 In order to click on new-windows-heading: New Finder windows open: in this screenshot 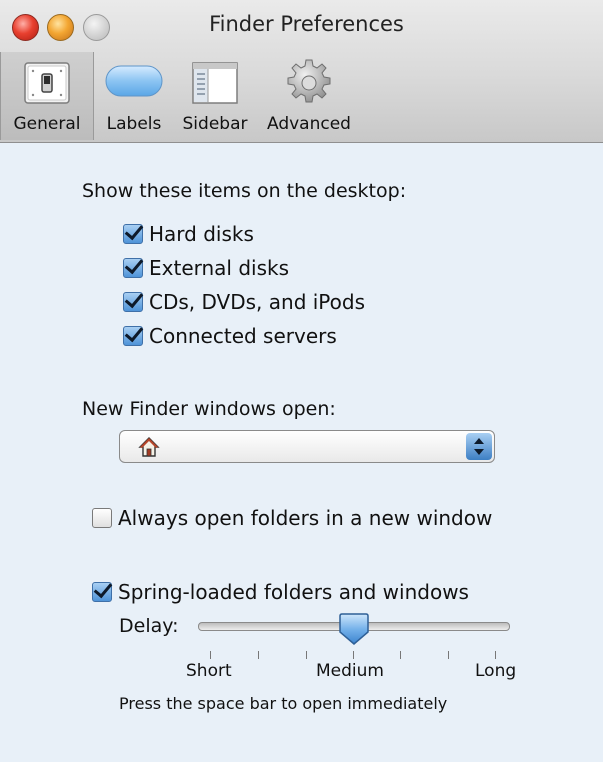, I will do `click(209, 409)`.